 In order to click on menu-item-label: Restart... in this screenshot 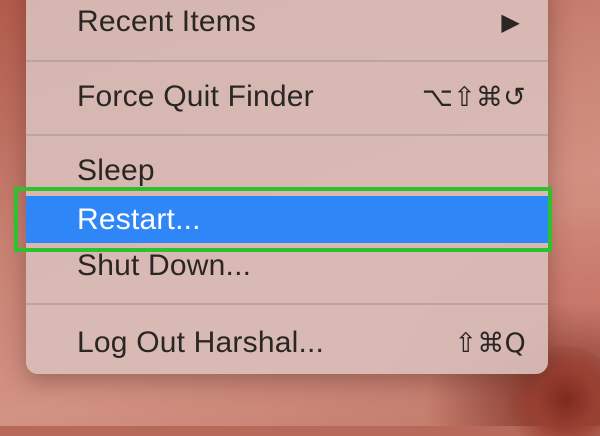, I will do `click(139, 219)`.